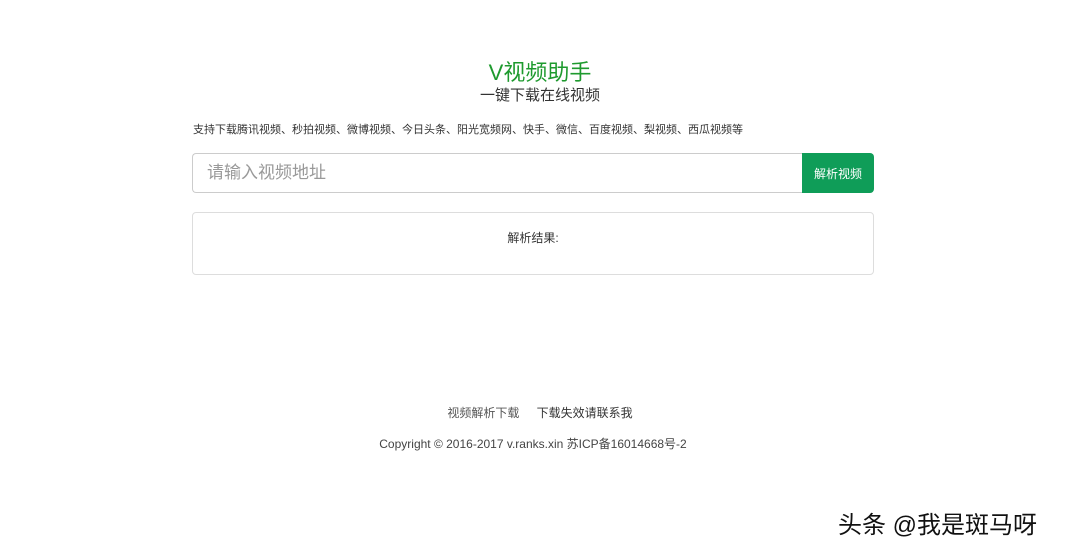 The width and height of the screenshot is (1080, 553). I want to click on result-panel: 解析结果:, so click(533, 243).